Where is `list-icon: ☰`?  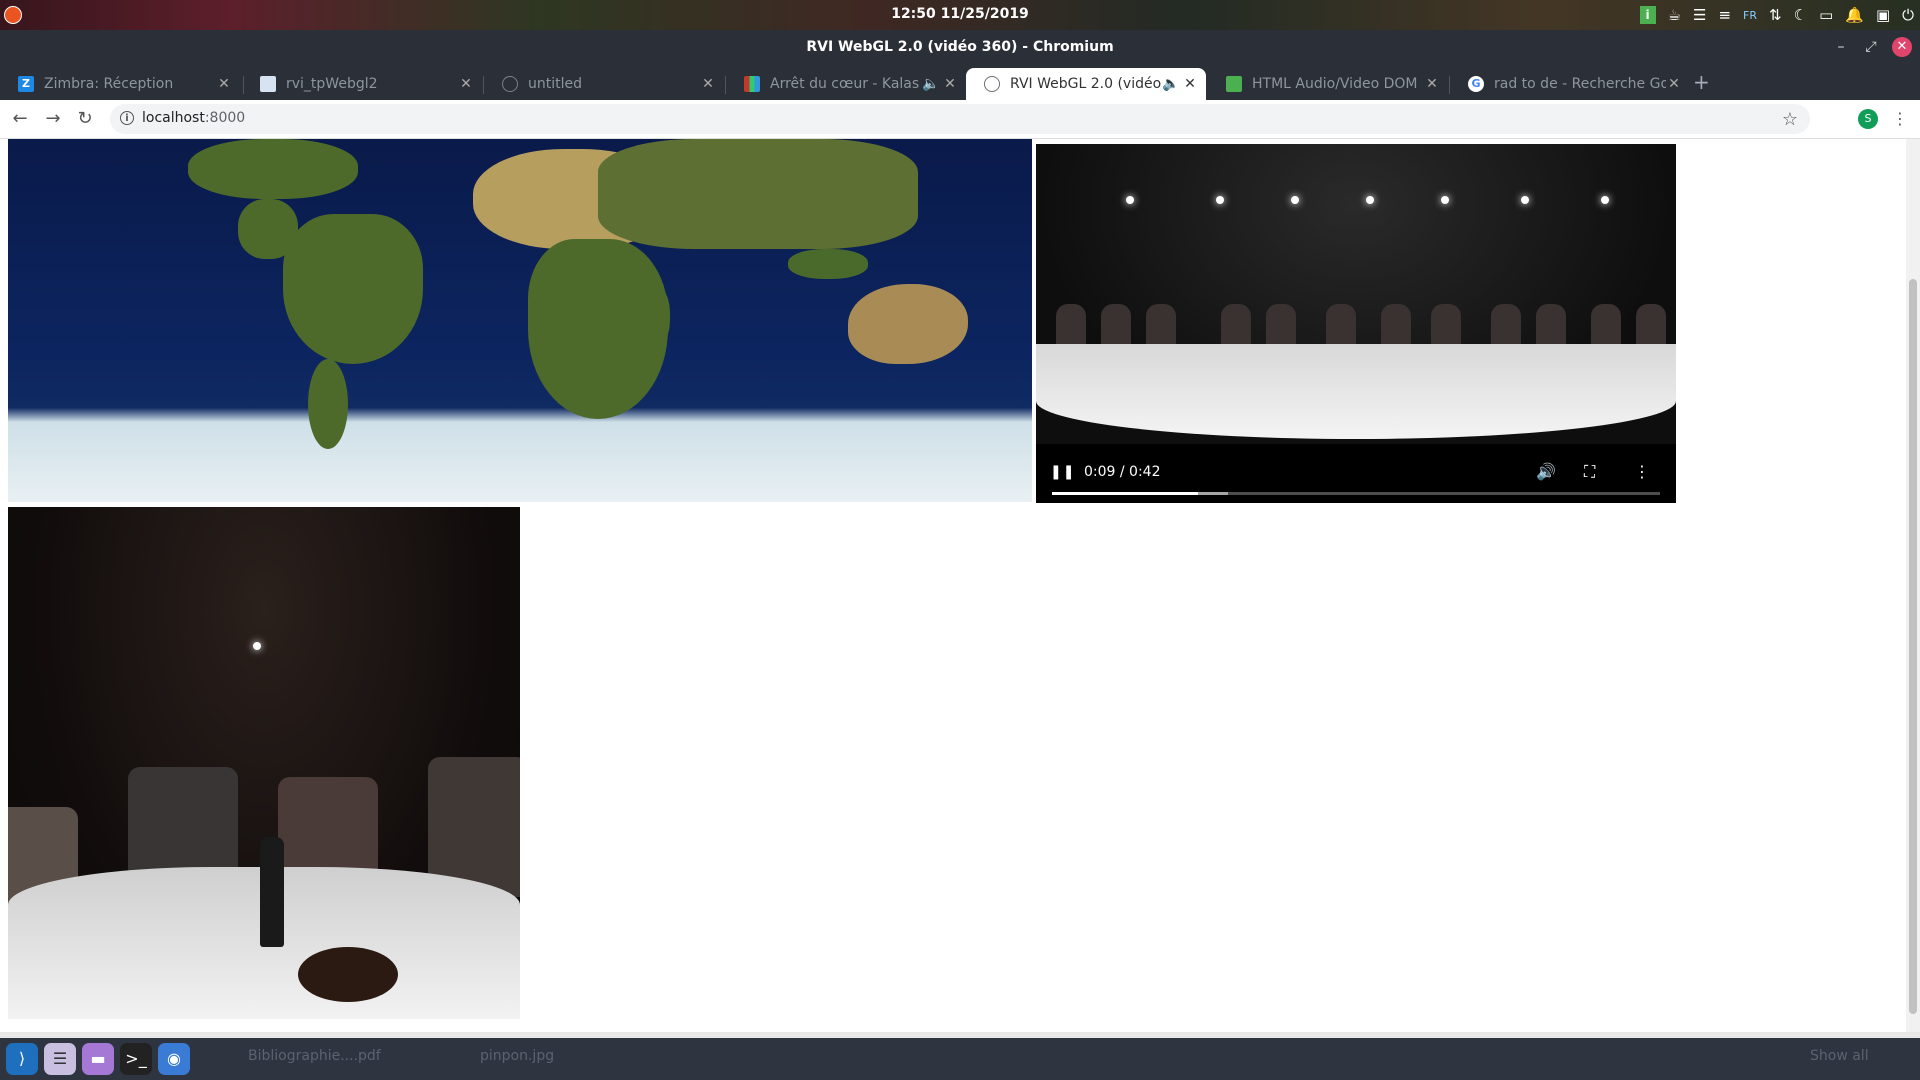
list-icon: ☰ is located at coordinates (1699, 15).